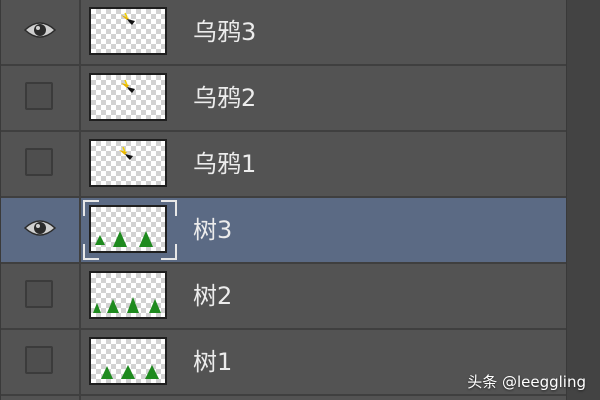 Image resolution: width=600 pixels, height=400 pixels. Describe the element at coordinates (224, 98) in the screenshot. I see `layer-name: 乌鸦2` at that location.